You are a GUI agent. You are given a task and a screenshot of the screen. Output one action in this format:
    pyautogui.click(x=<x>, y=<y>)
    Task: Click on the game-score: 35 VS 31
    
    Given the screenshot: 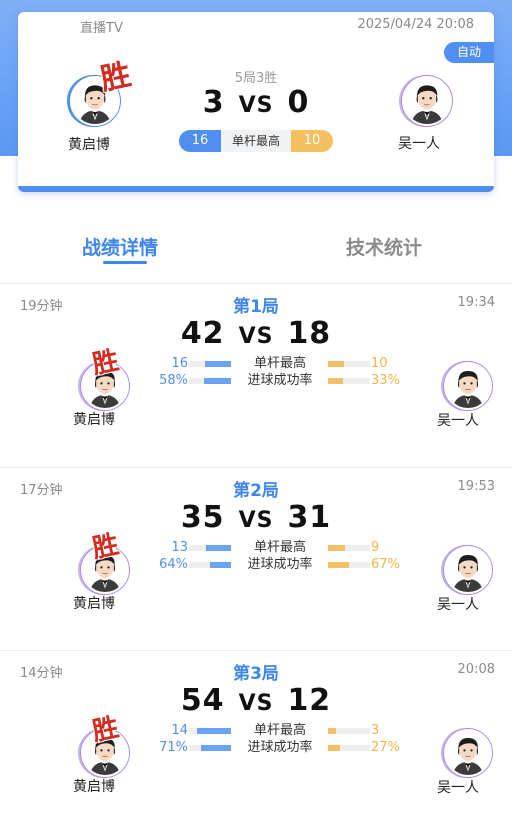 What is the action you would take?
    pyautogui.click(x=256, y=517)
    